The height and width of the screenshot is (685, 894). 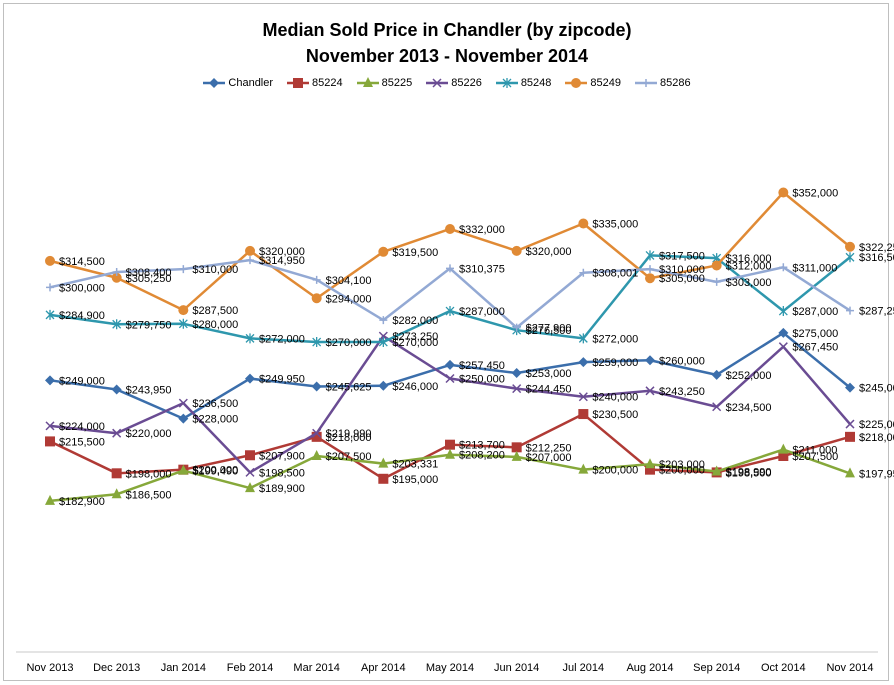 I want to click on data-label: $203,331, so click(x=415, y=465).